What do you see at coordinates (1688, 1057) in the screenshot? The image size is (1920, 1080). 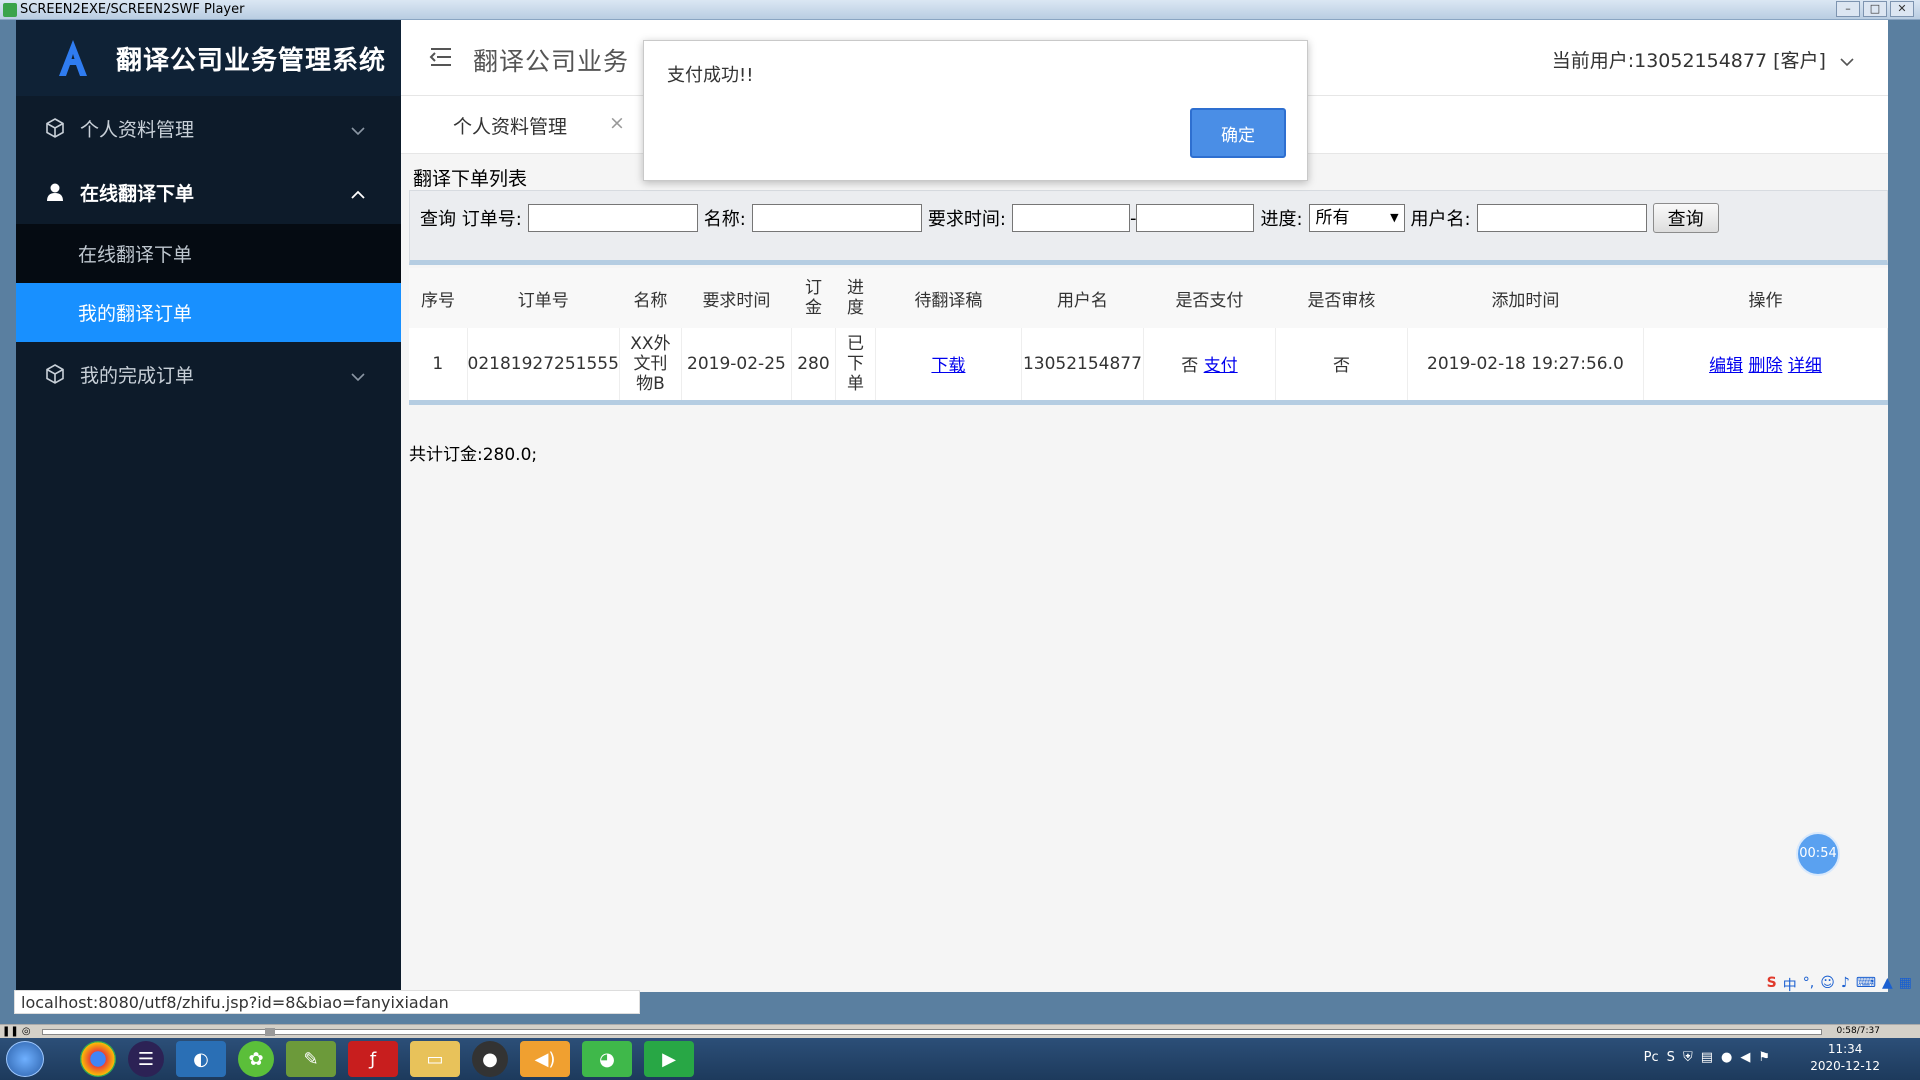 I see `shield-icon: ⛨` at bounding box center [1688, 1057].